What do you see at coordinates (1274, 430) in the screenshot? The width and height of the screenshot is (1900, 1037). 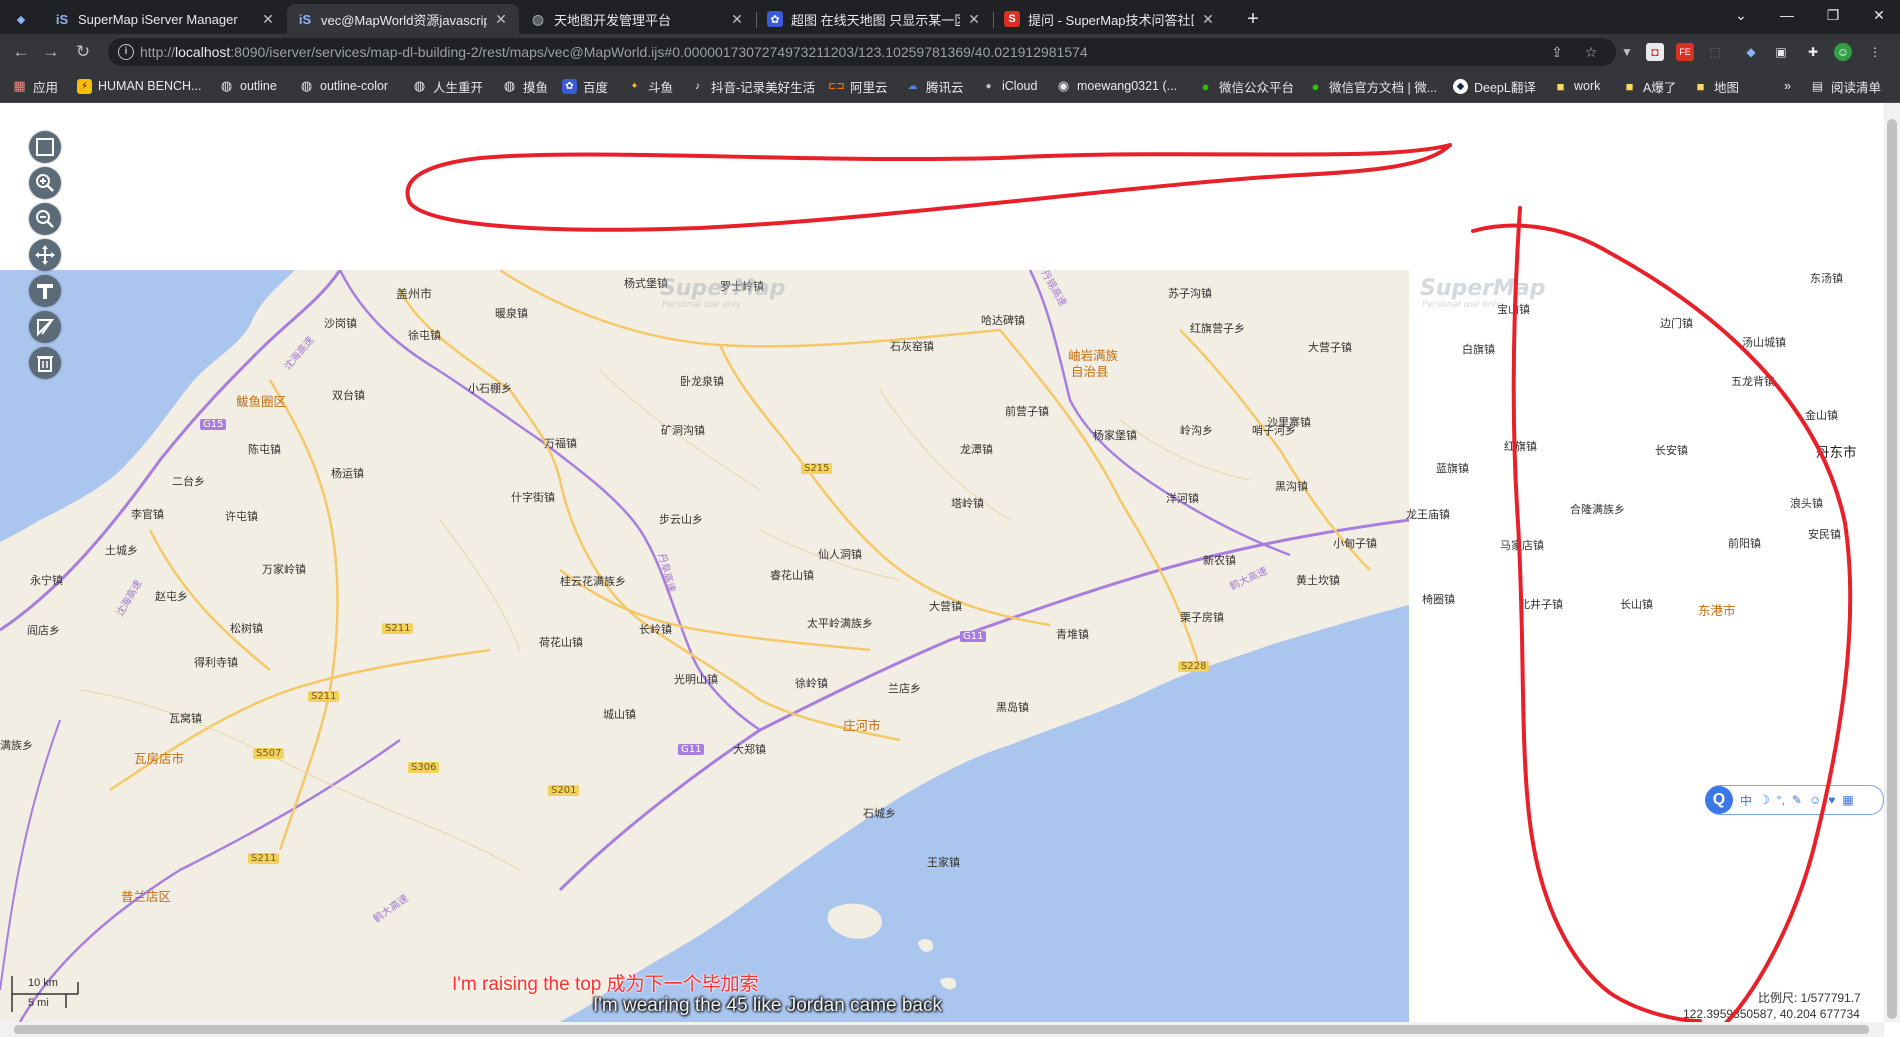 I see `place-label: 哨子河乡` at bounding box center [1274, 430].